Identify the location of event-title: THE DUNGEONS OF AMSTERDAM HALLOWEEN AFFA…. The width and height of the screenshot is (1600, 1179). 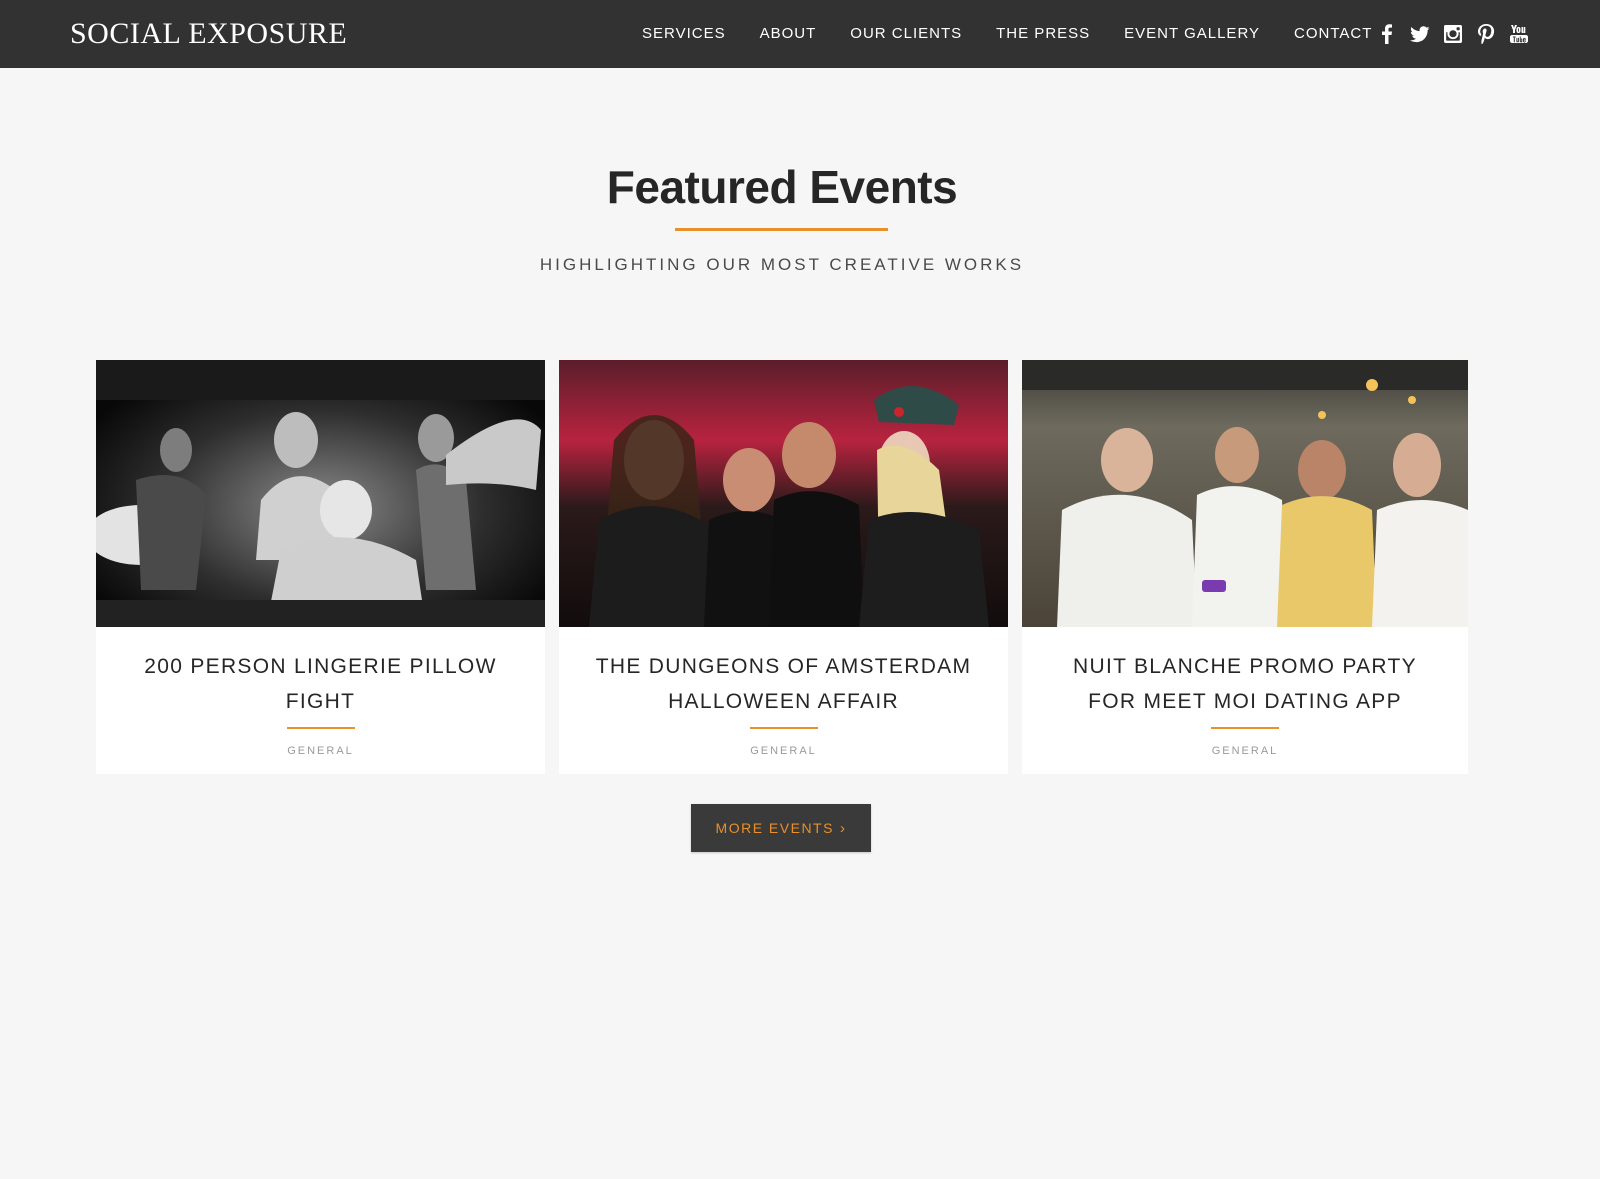
(783, 684).